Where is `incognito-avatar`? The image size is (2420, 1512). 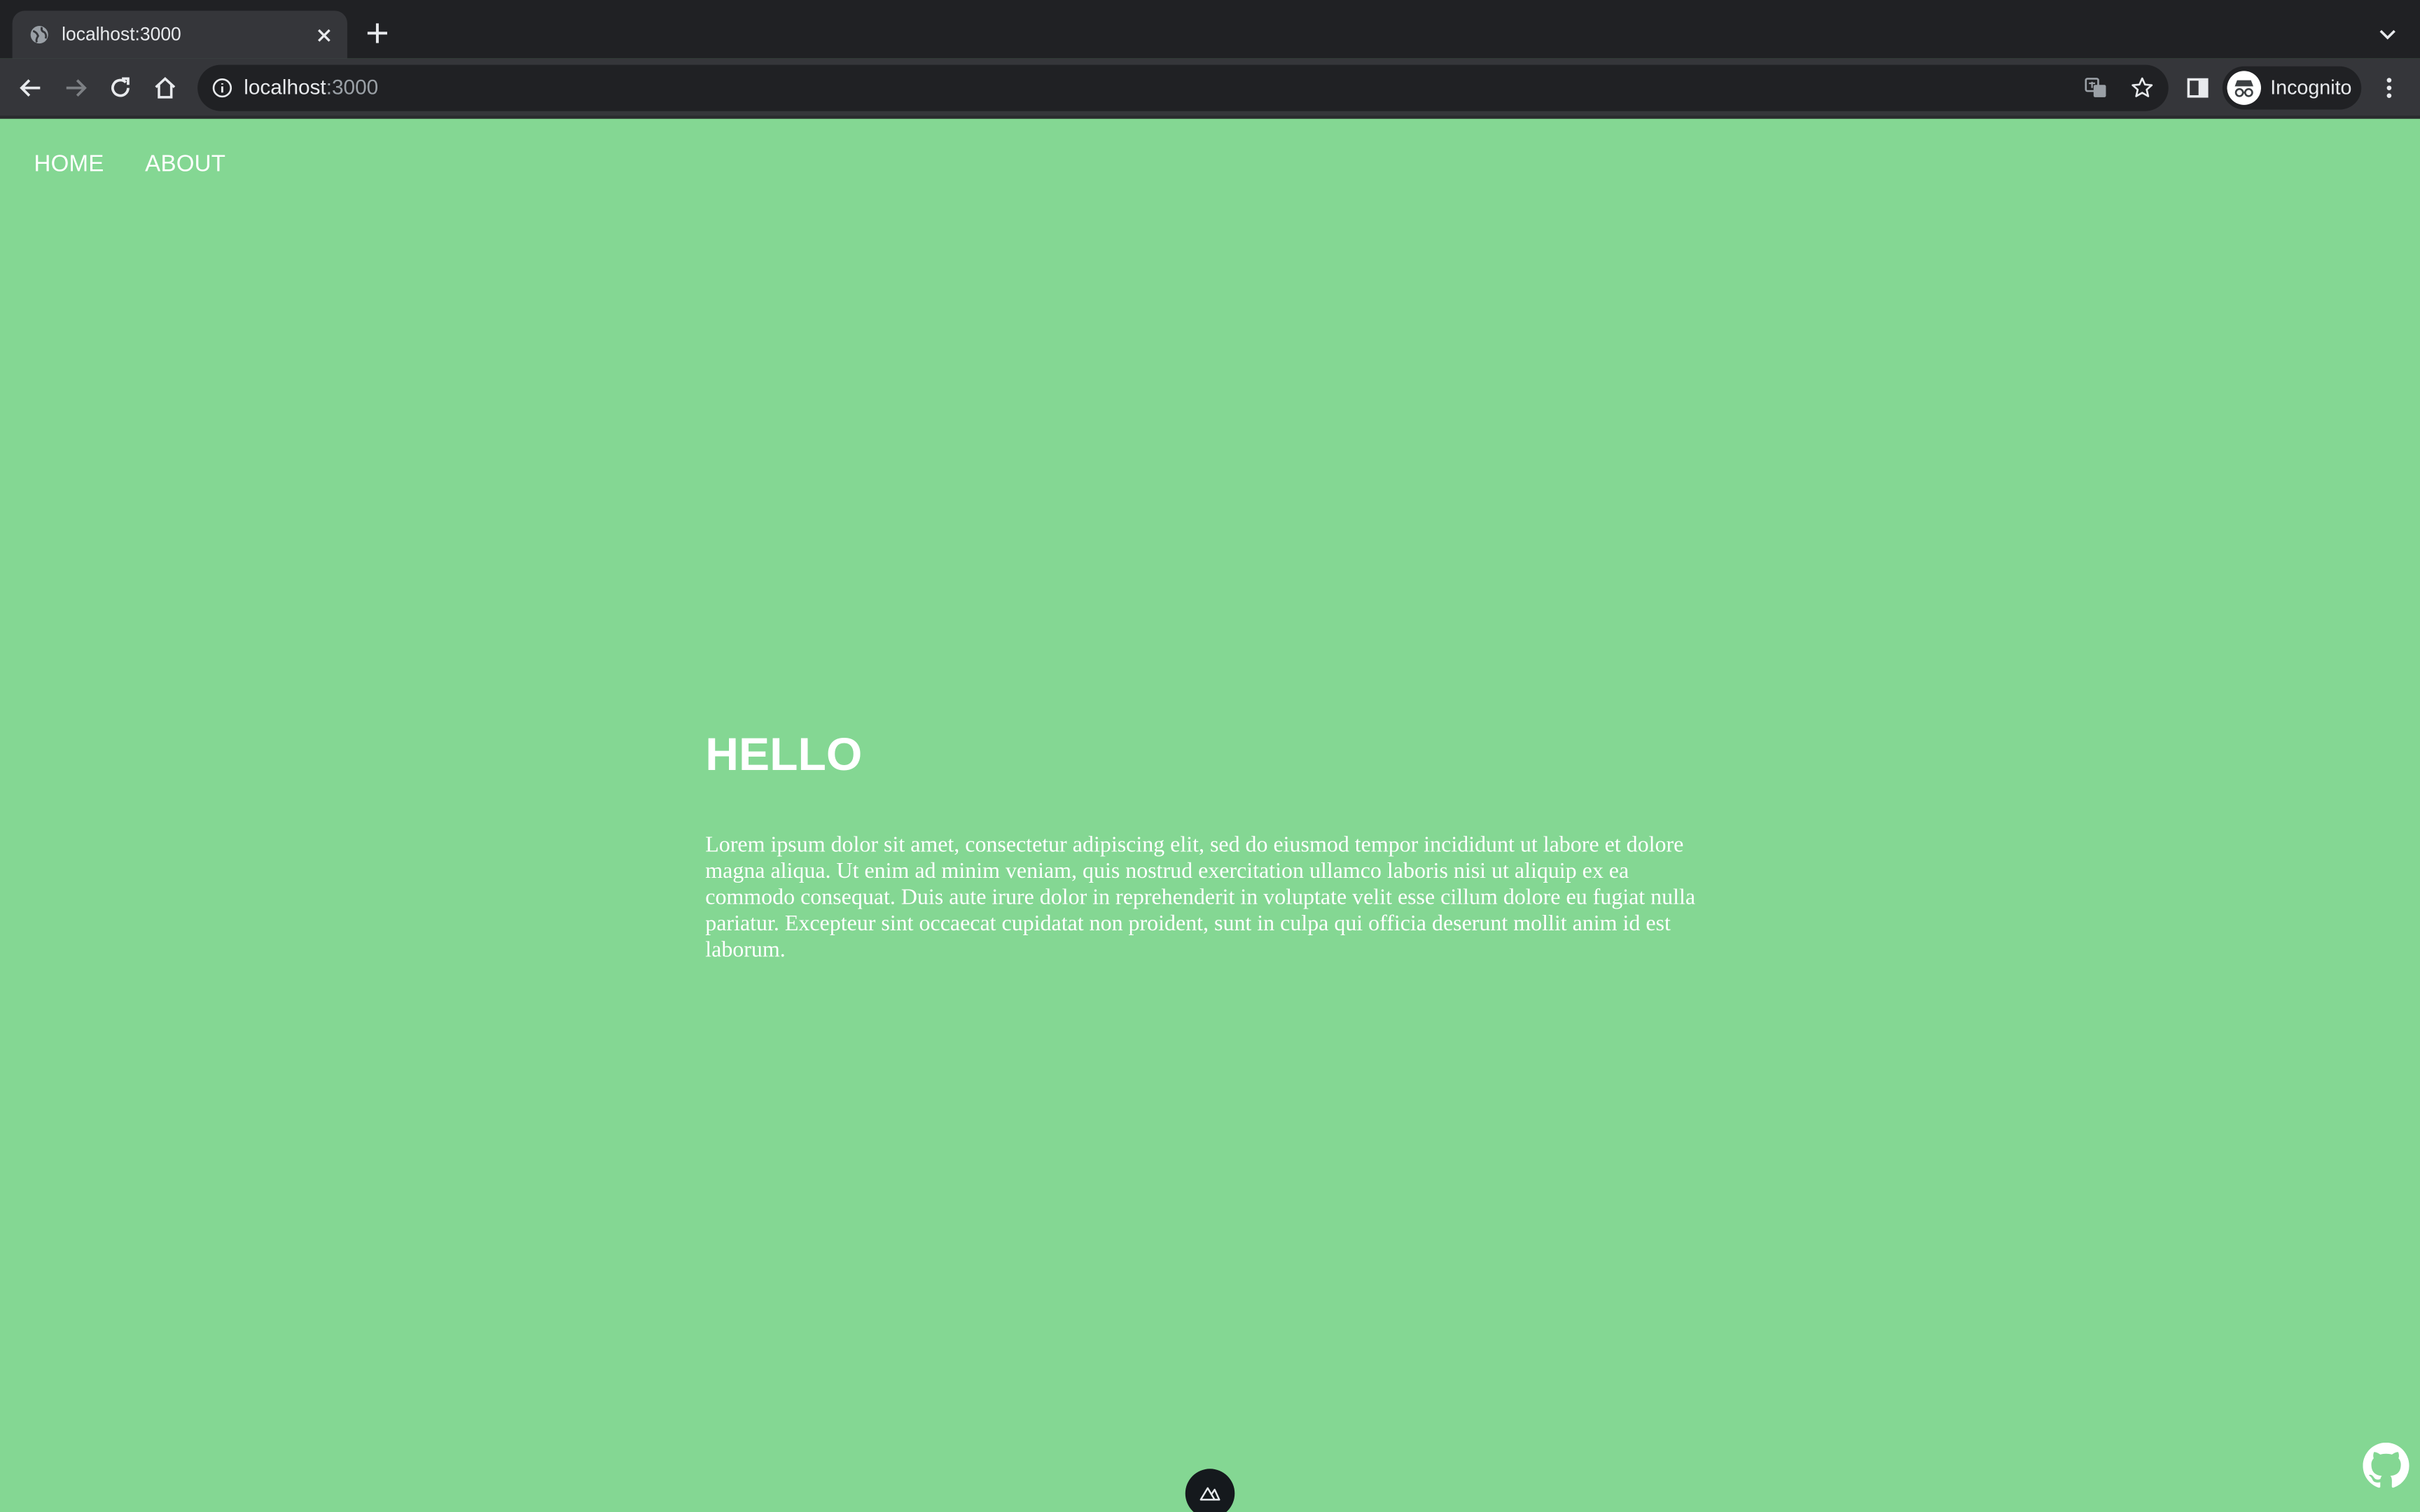 incognito-avatar is located at coordinates (2244, 88).